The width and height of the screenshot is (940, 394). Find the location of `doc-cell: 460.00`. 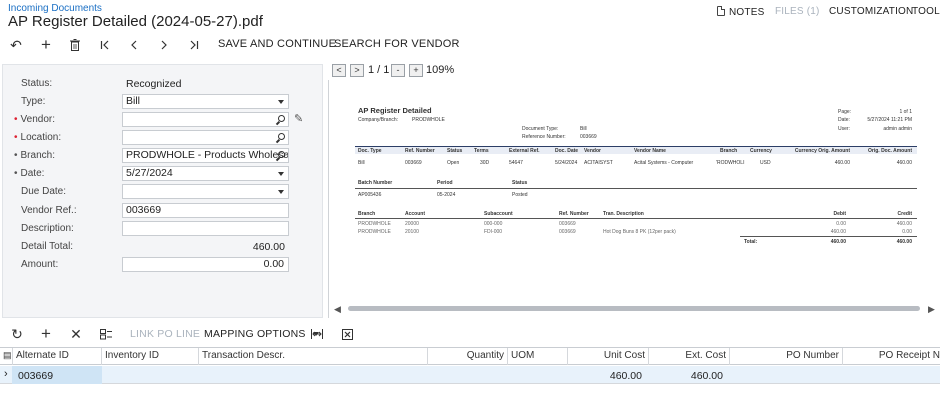

doc-cell: 460.00 is located at coordinates (842, 163).